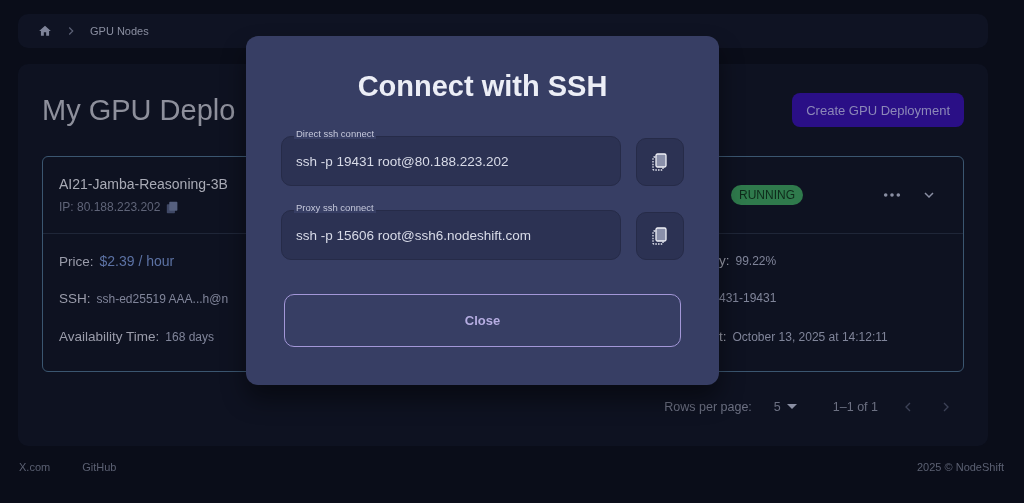  I want to click on ip-address: IP: 80.188.223.202, so click(110, 207).